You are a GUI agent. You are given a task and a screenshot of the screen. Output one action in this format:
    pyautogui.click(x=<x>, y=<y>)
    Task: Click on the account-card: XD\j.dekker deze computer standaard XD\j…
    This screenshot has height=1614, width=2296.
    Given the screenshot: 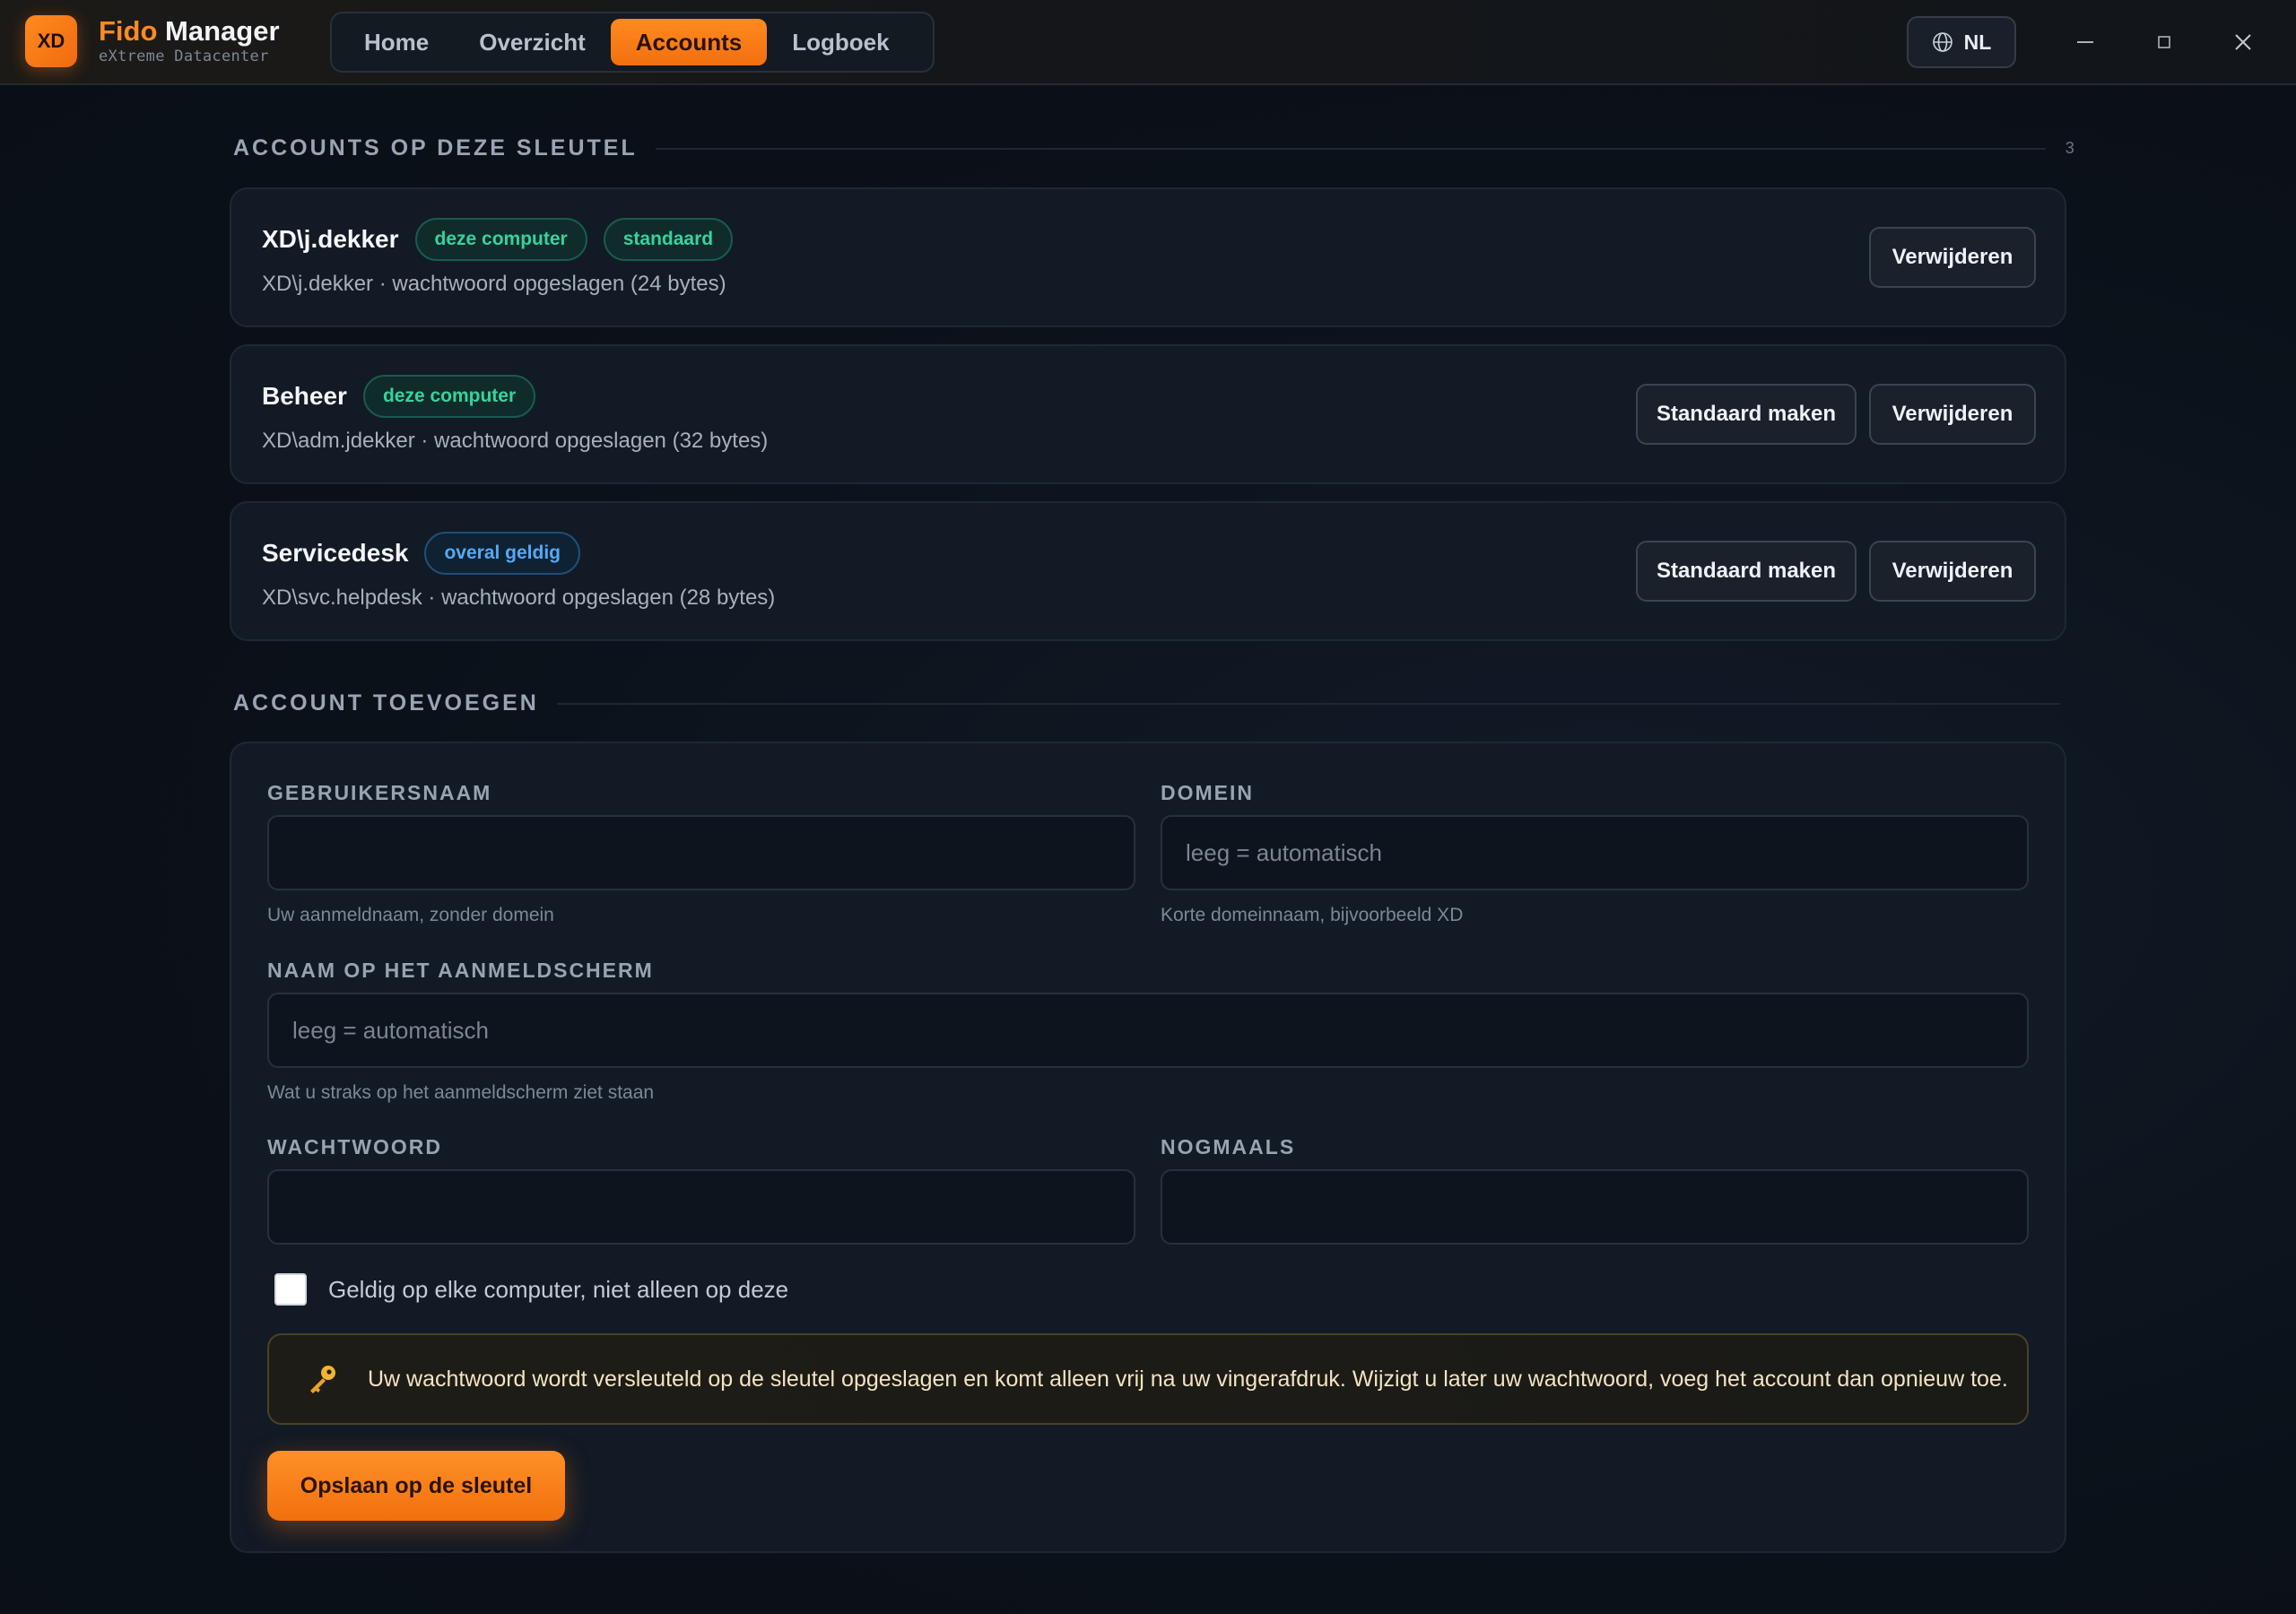 What is the action you would take?
    pyautogui.click(x=1148, y=257)
    